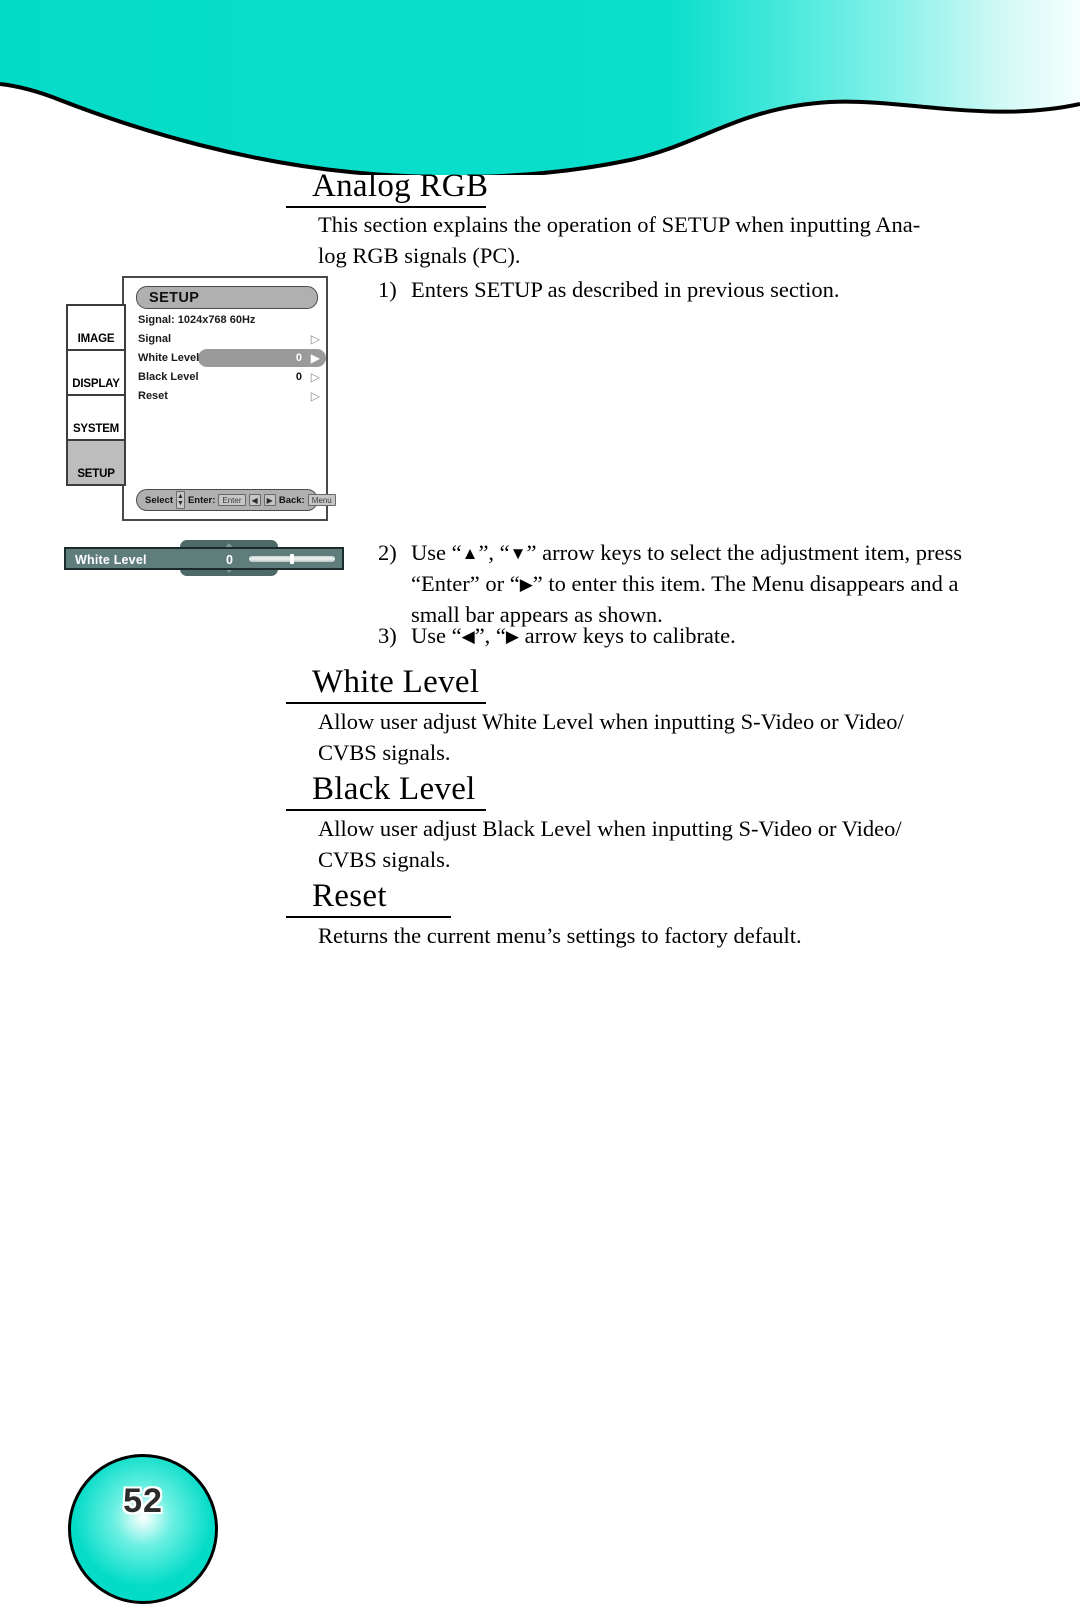 The height and width of the screenshot is (1604, 1080). What do you see at coordinates (227, 339) in the screenshot?
I see `osd-row-signal: Signal ▷` at bounding box center [227, 339].